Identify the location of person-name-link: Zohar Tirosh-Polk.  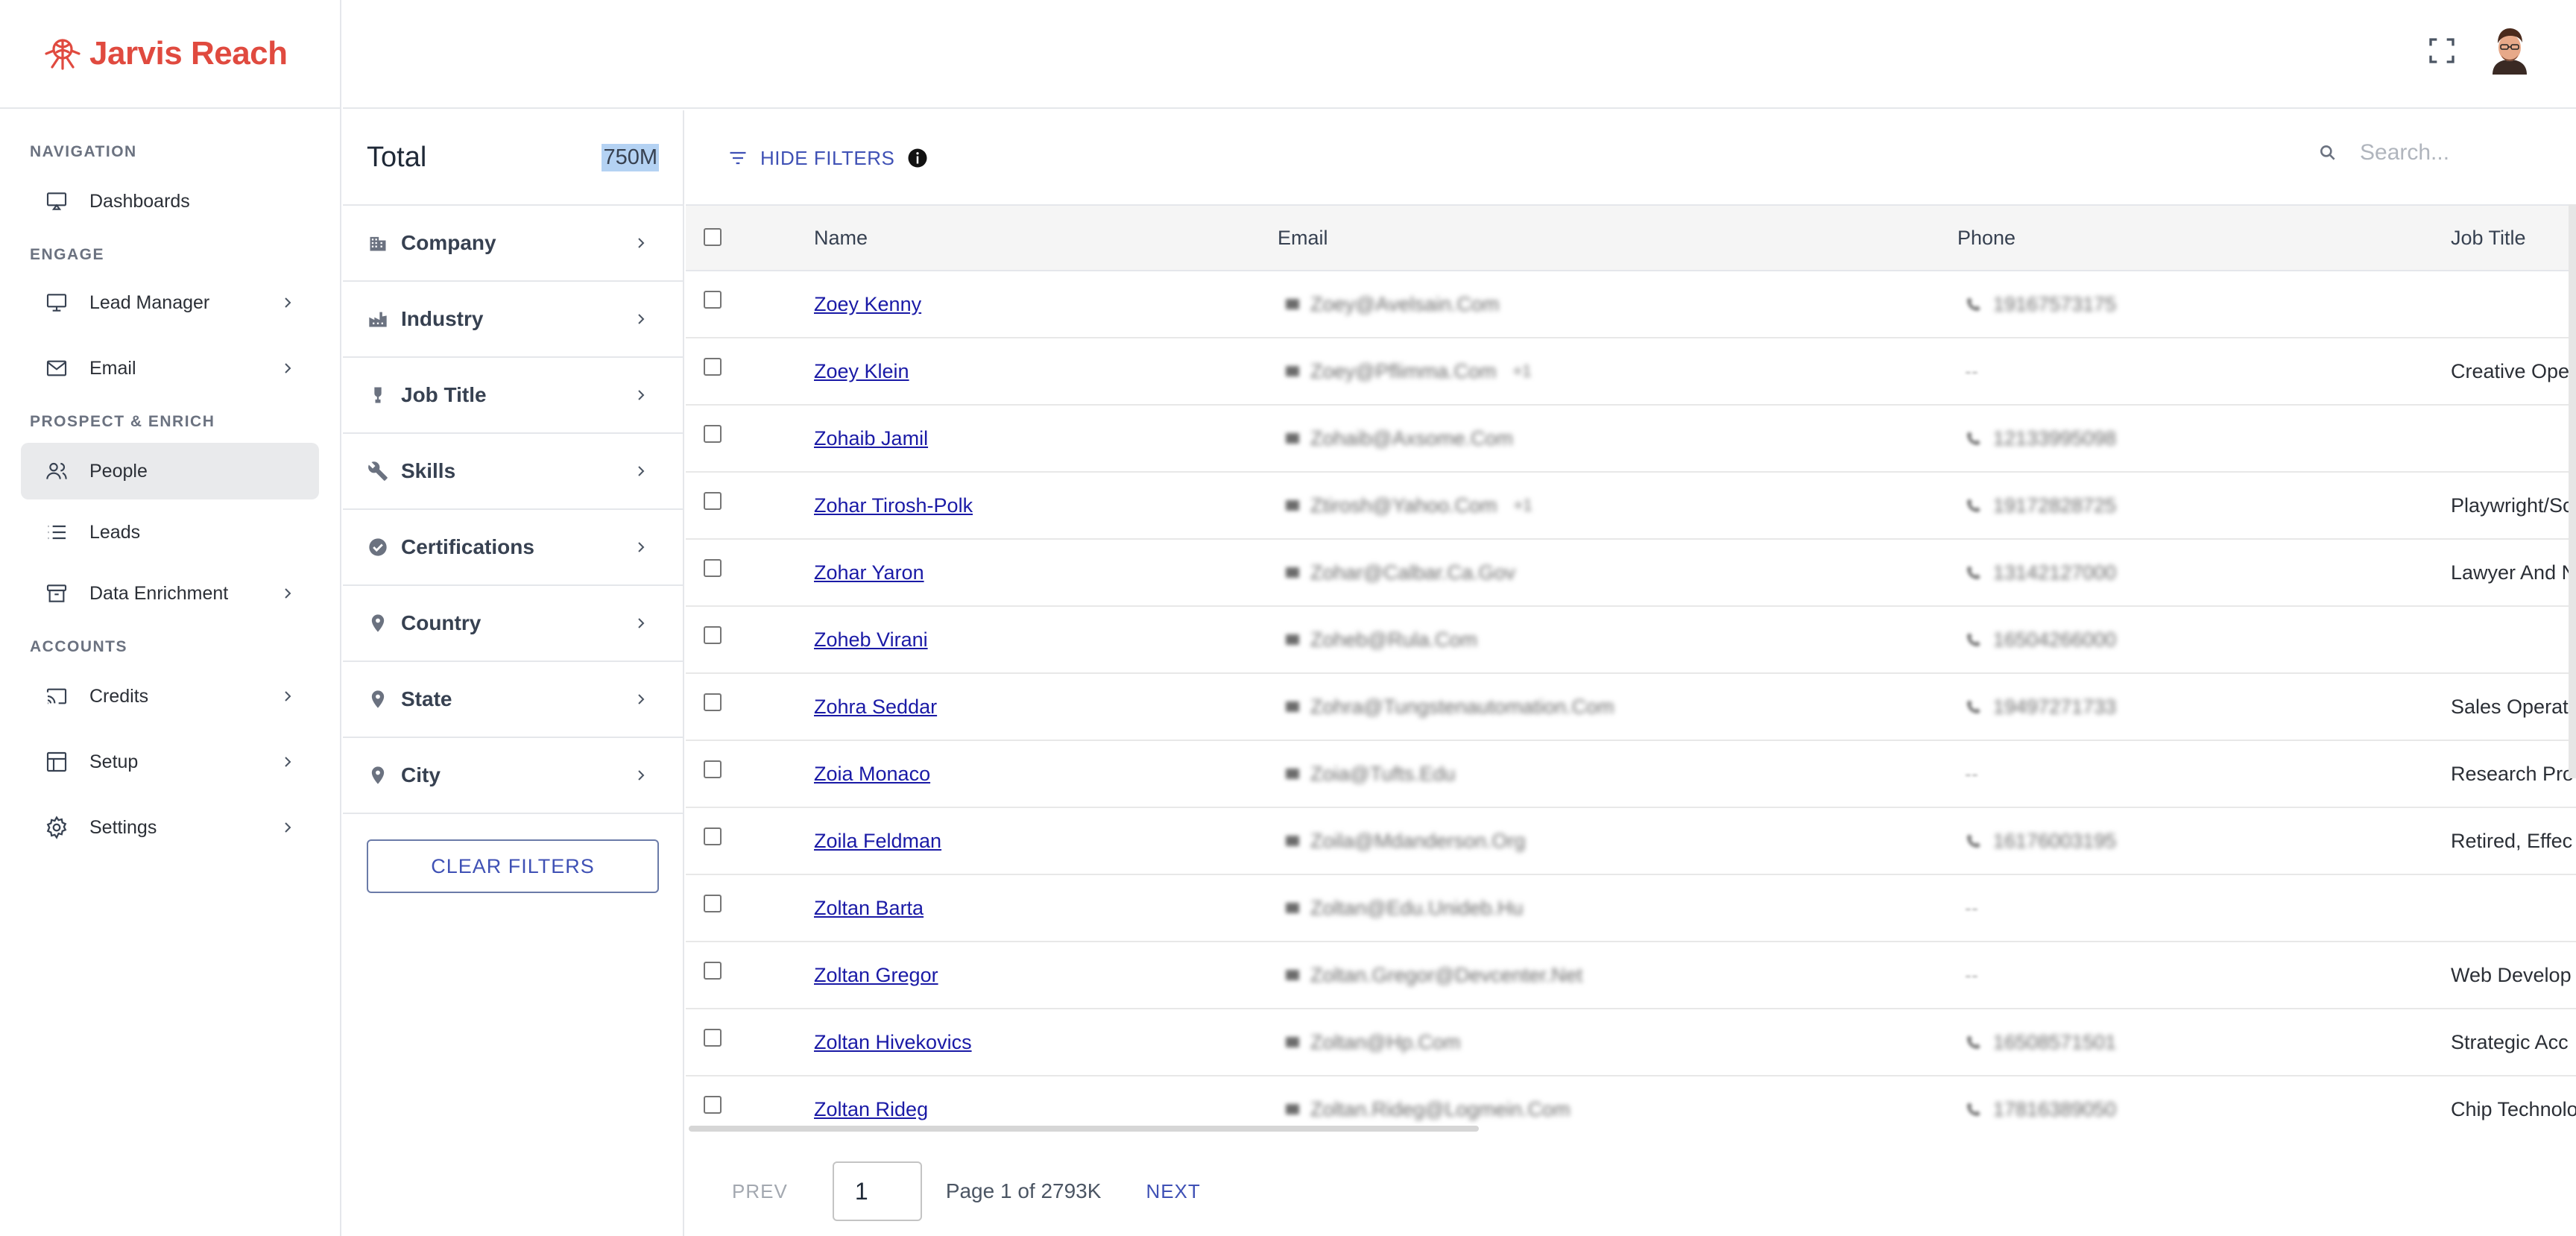
(894, 505).